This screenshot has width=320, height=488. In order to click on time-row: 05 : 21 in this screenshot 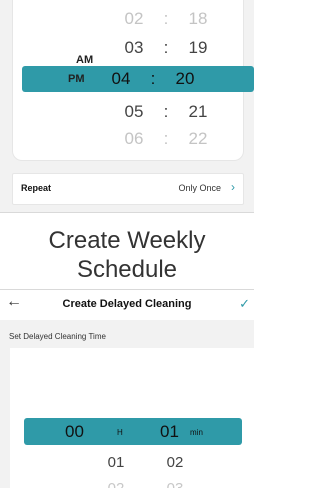, I will do `click(128, 112)`.